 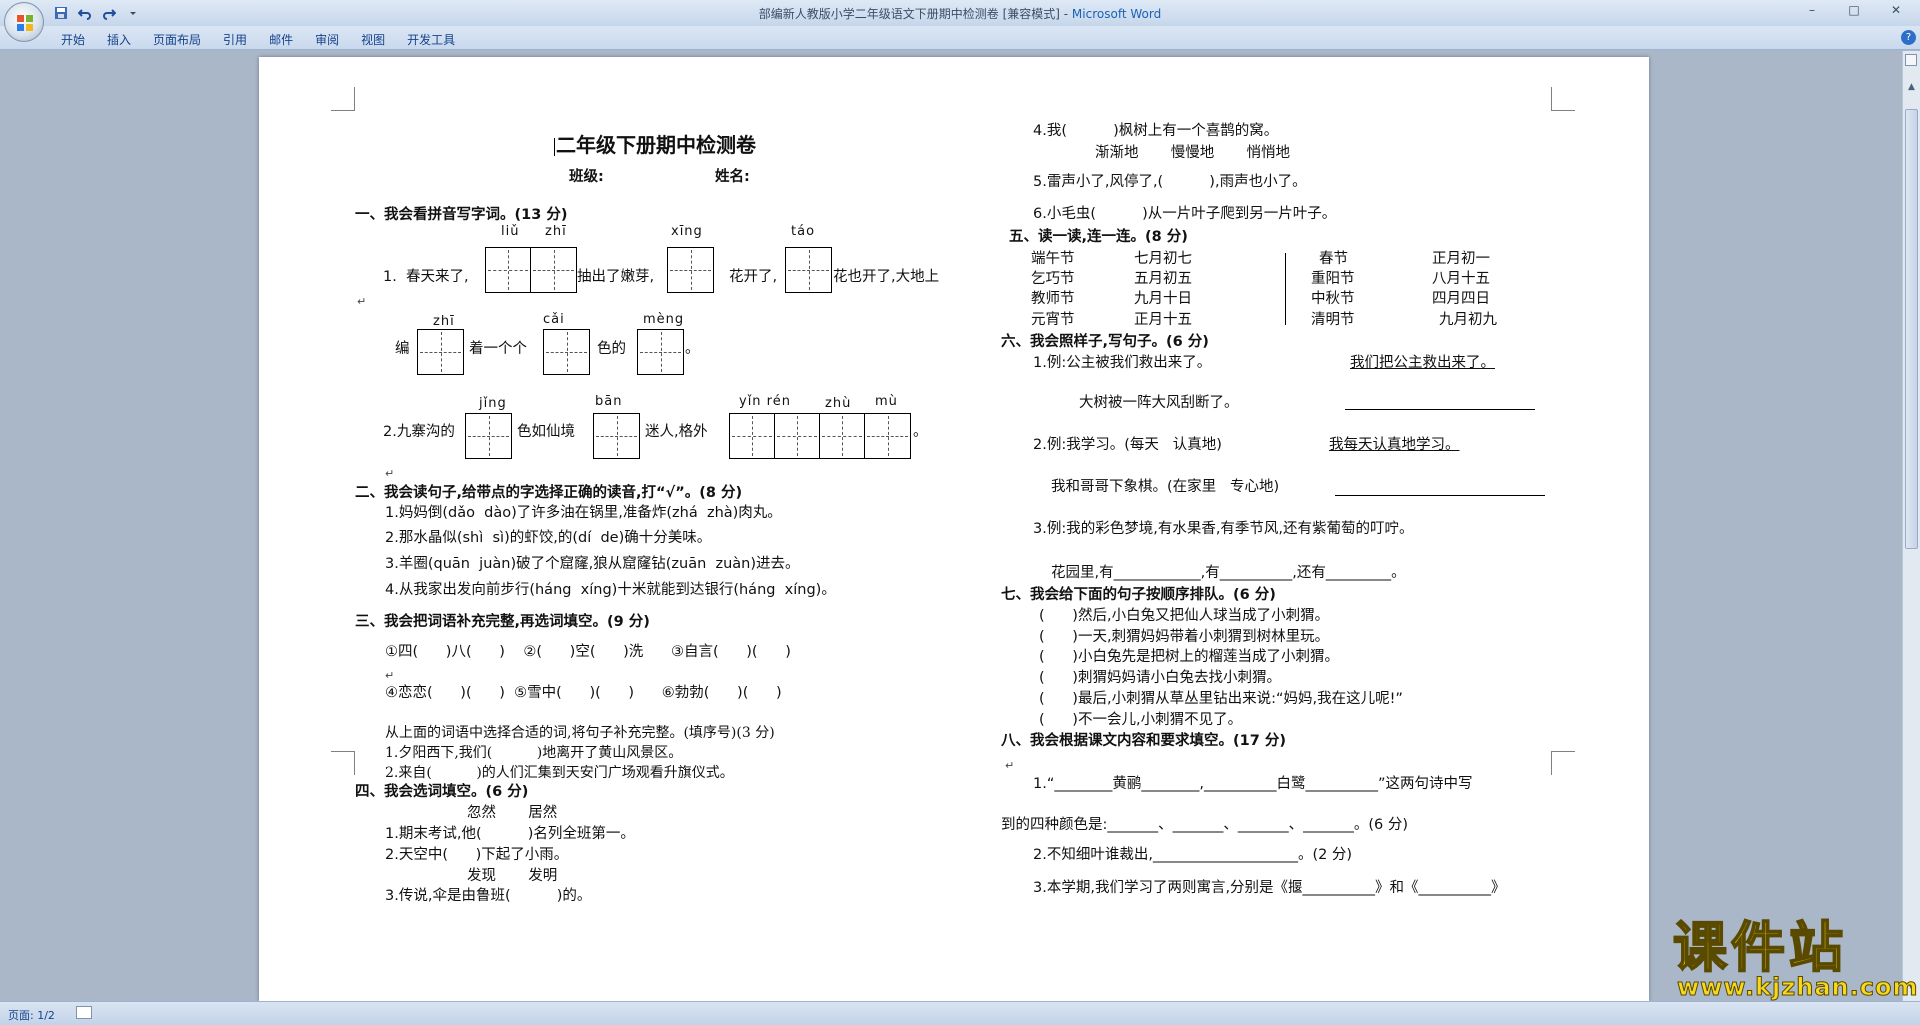 What do you see at coordinates (1333, 279) in the screenshot?
I see `festival: 重阳节` at bounding box center [1333, 279].